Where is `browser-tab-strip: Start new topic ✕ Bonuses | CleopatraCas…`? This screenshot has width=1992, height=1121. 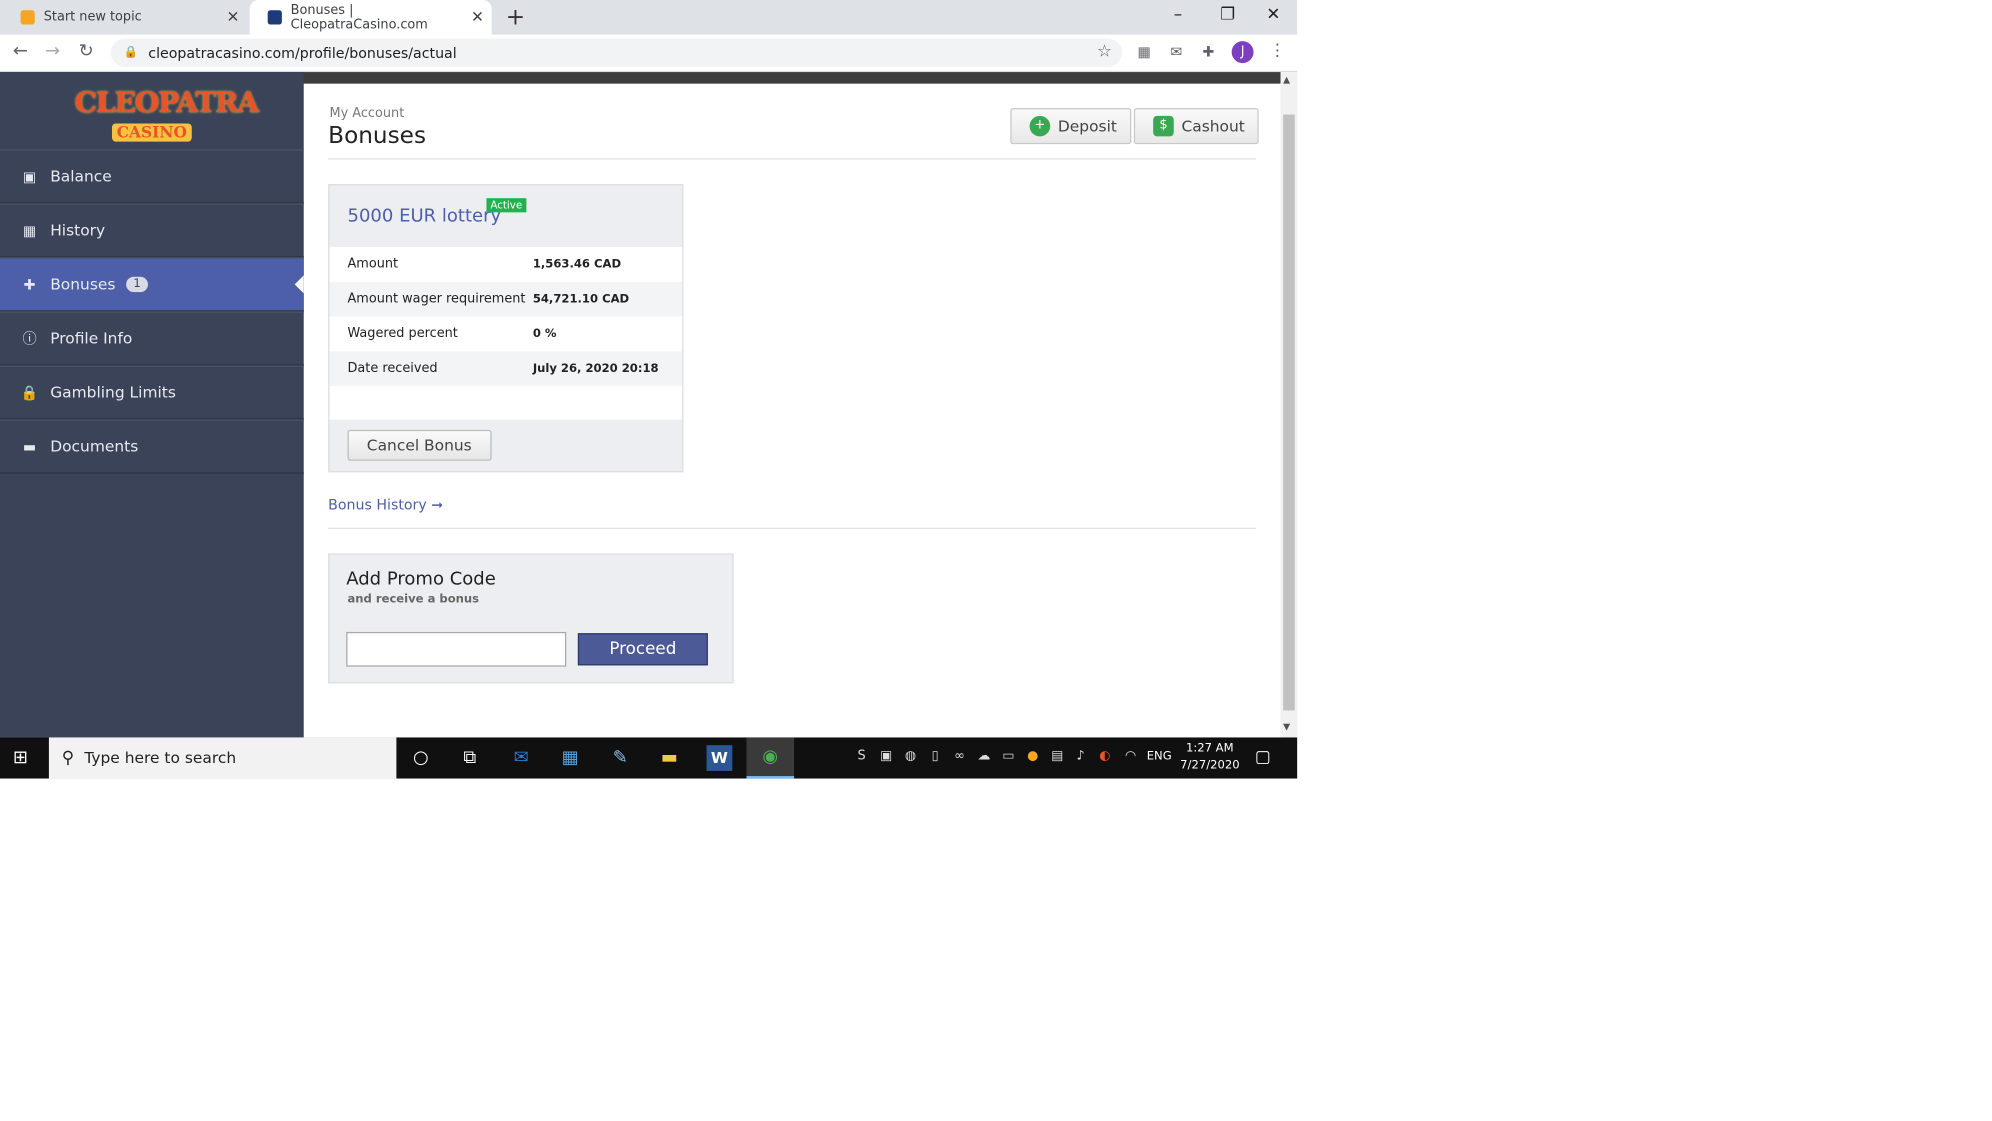
browser-tab-strip: Start new topic ✕ Bonuses | CleopatraCas… is located at coordinates (649, 17).